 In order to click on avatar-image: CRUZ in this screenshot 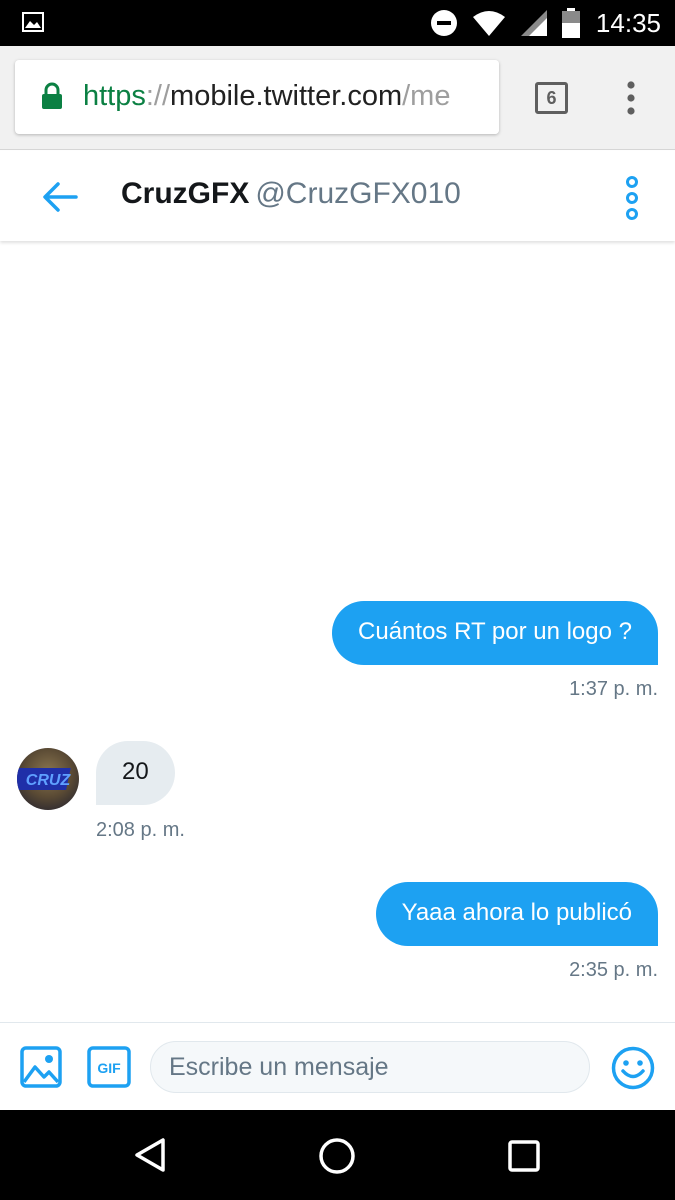, I will do `click(48, 779)`.